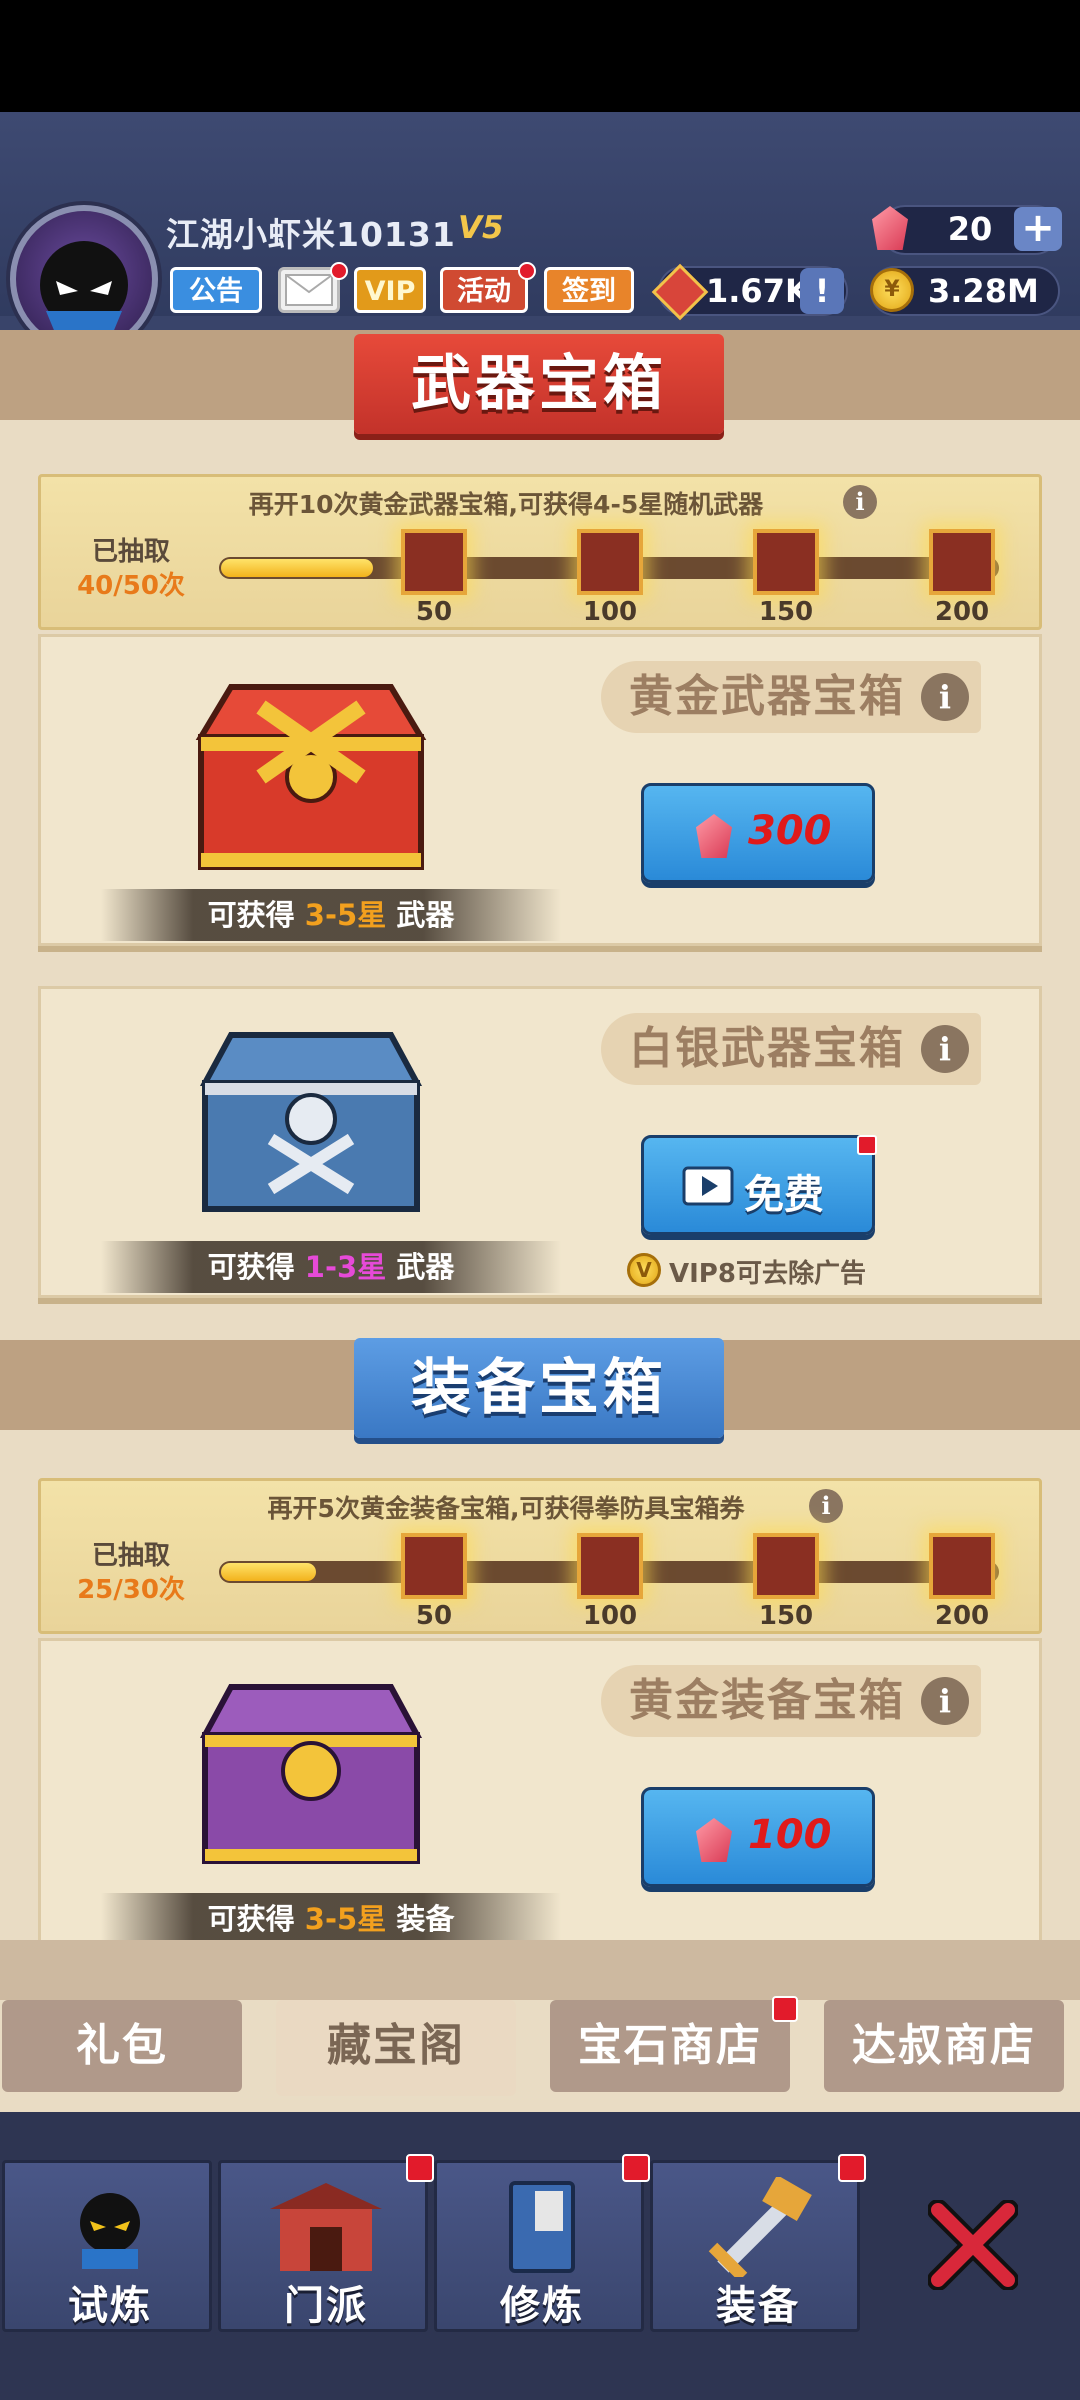 The width and height of the screenshot is (1080, 2400). I want to click on add-gems-button: +, so click(1038, 229).